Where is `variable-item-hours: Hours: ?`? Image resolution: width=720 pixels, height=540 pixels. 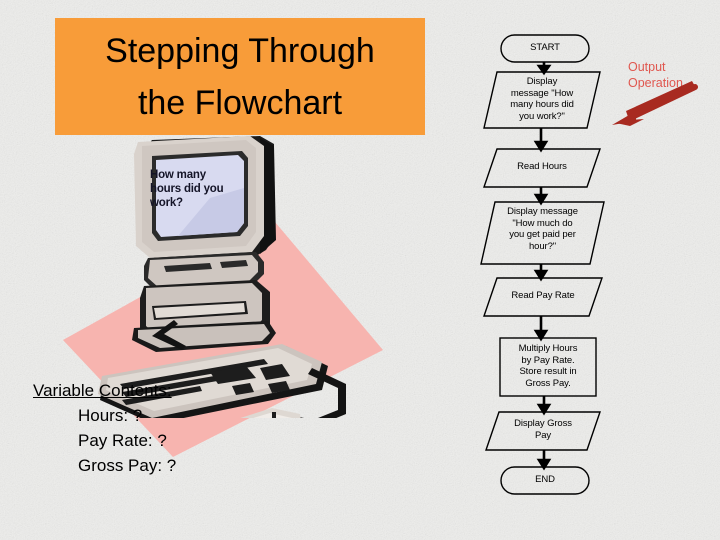 variable-item-hours: Hours: ? is located at coordinates (110, 415).